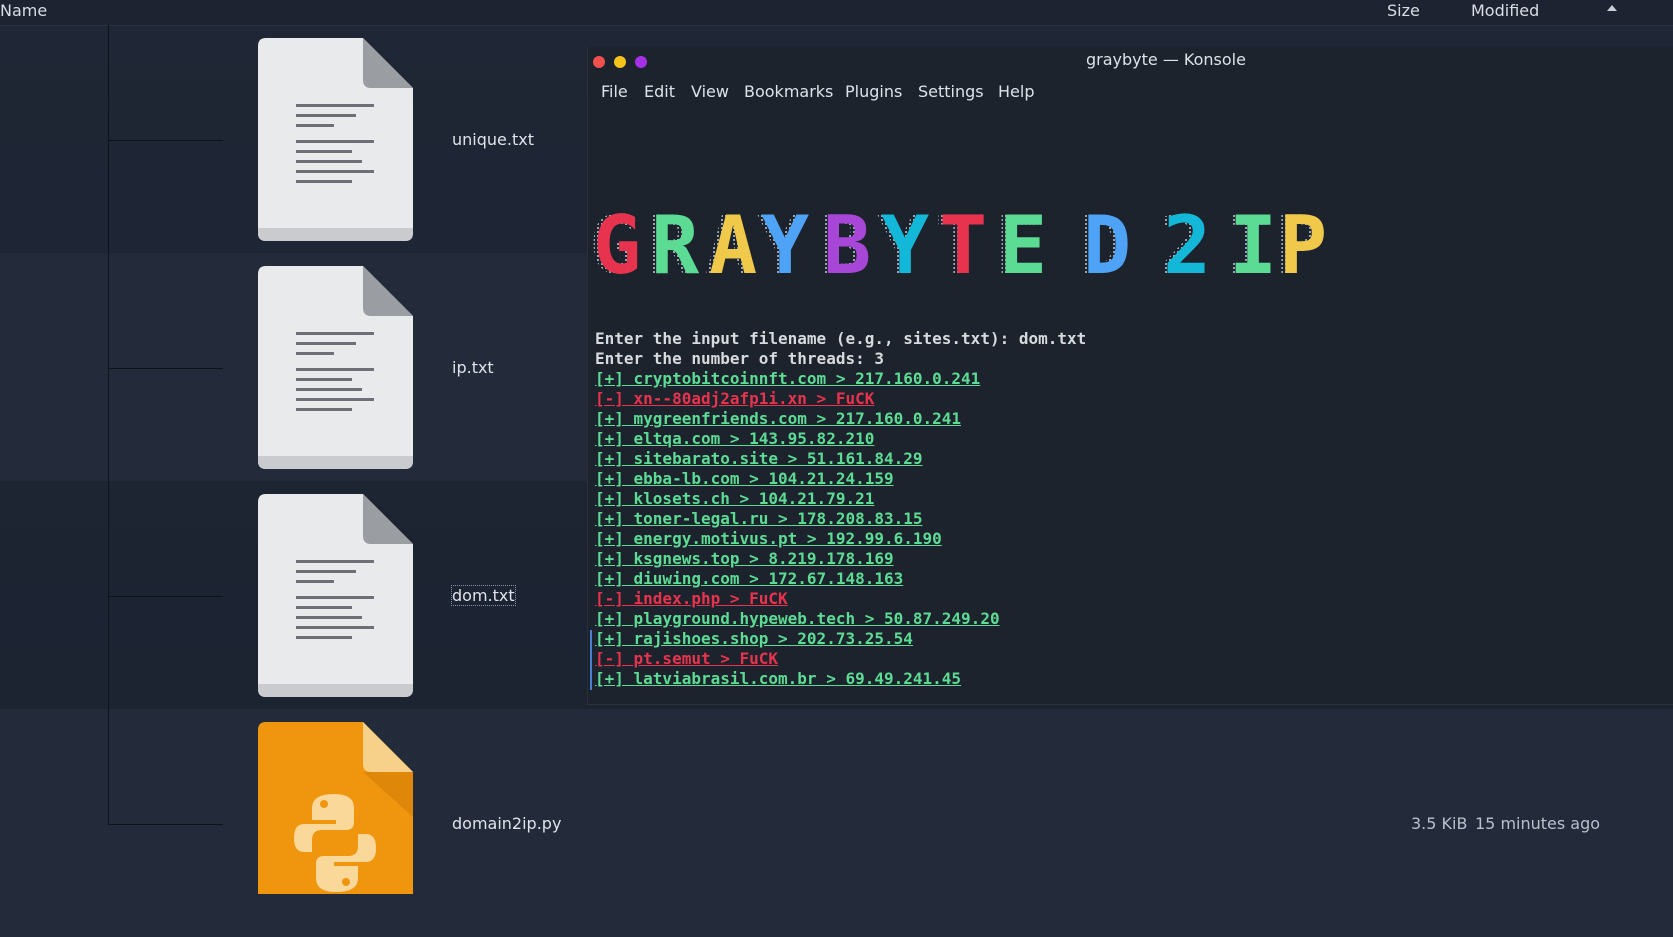  I want to click on banner-letter: RR, so click(673, 243).